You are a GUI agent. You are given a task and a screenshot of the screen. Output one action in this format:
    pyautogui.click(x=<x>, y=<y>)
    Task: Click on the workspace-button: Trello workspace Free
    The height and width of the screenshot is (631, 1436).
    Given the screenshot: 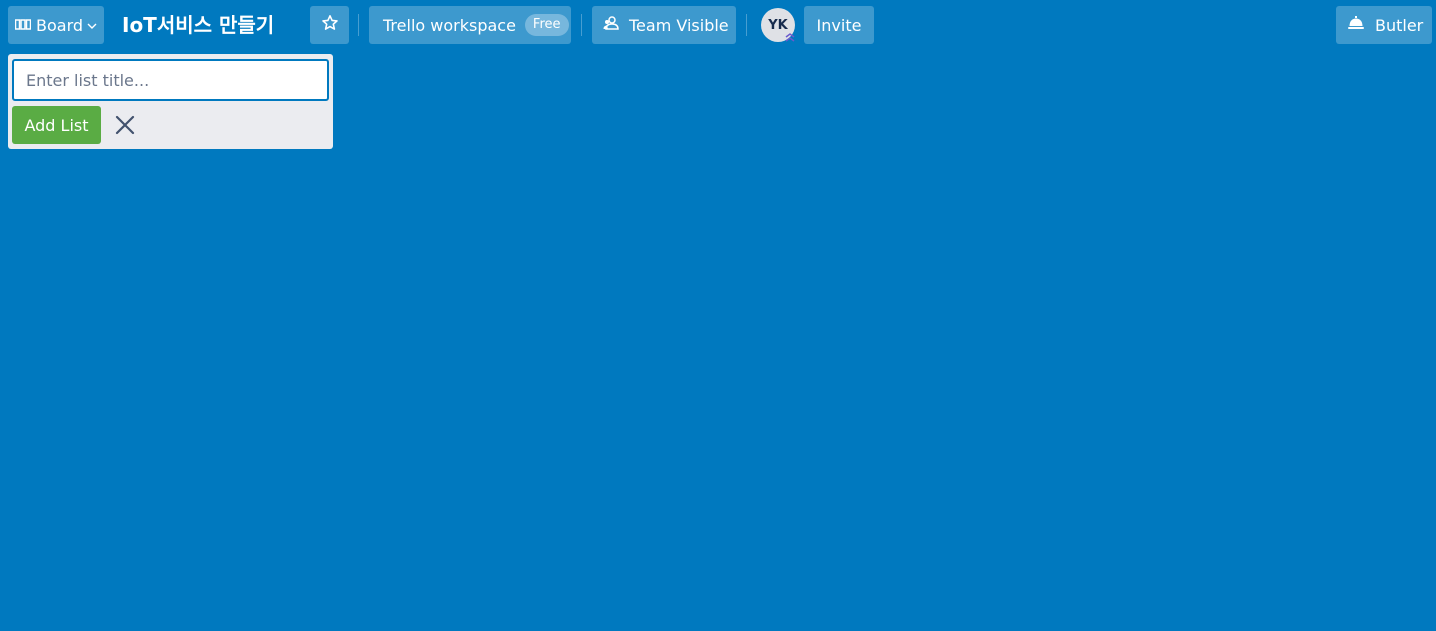 What is the action you would take?
    pyautogui.click(x=470, y=25)
    